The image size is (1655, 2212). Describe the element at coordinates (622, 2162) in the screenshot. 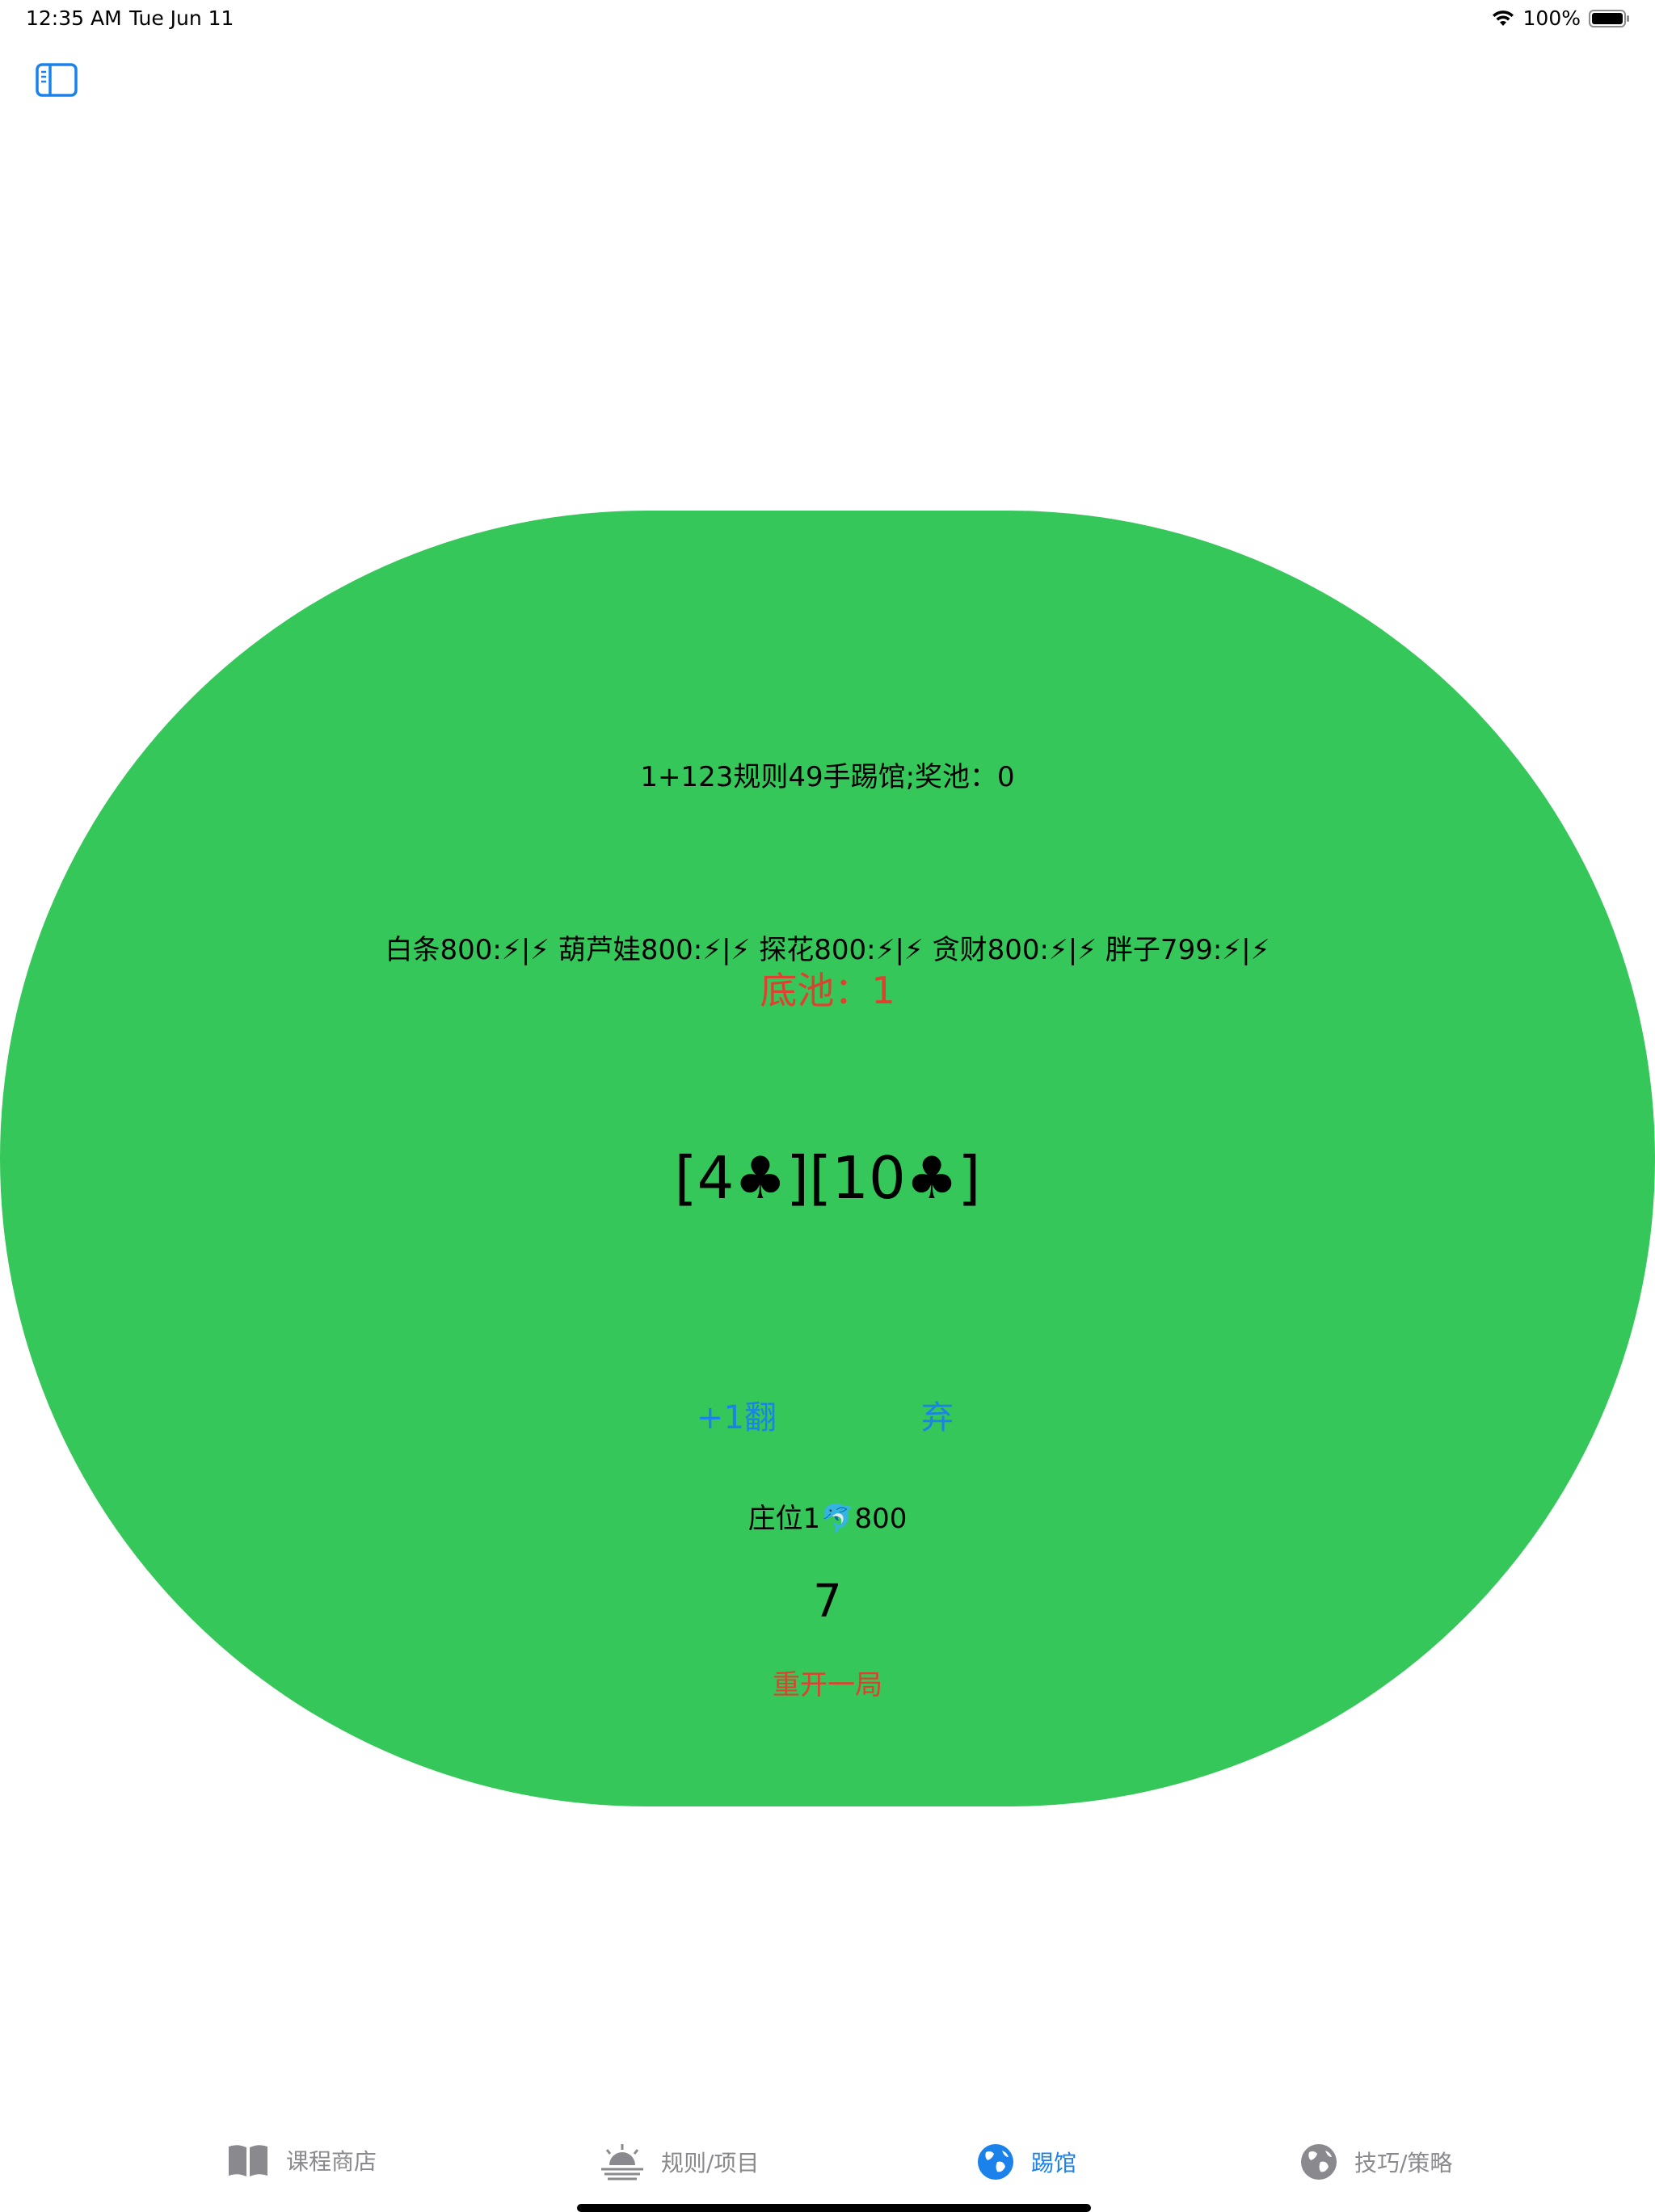

I see `sunrise-icon` at that location.